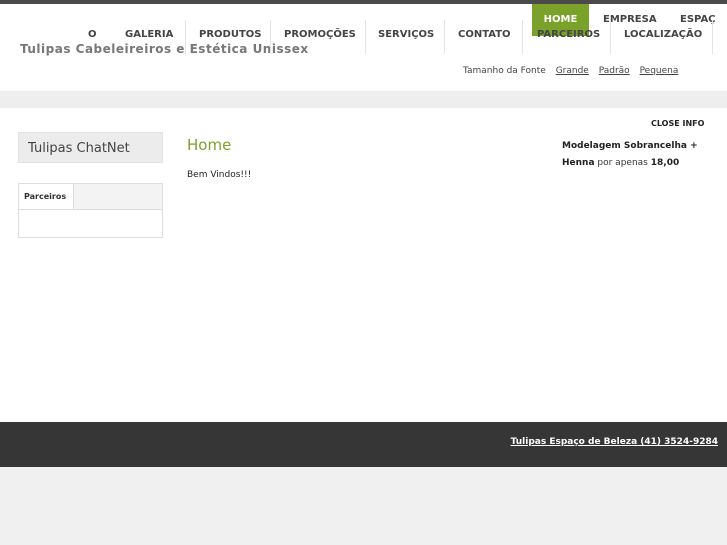  I want to click on nav-item-localizacao: LOCALIZAÇÃO, so click(663, 34).